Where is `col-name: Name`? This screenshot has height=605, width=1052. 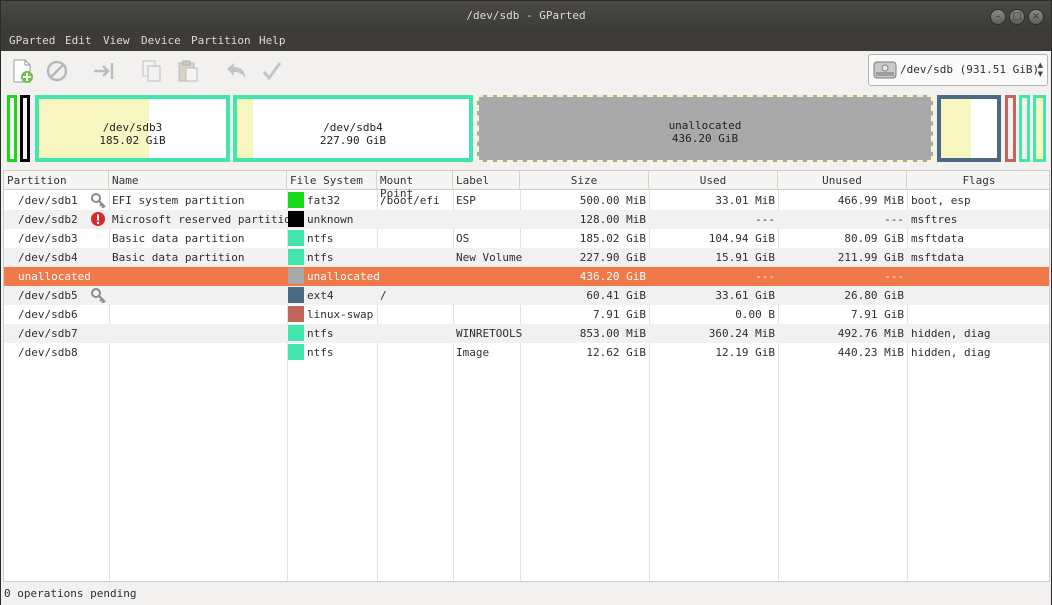
col-name: Name is located at coordinates (198, 180).